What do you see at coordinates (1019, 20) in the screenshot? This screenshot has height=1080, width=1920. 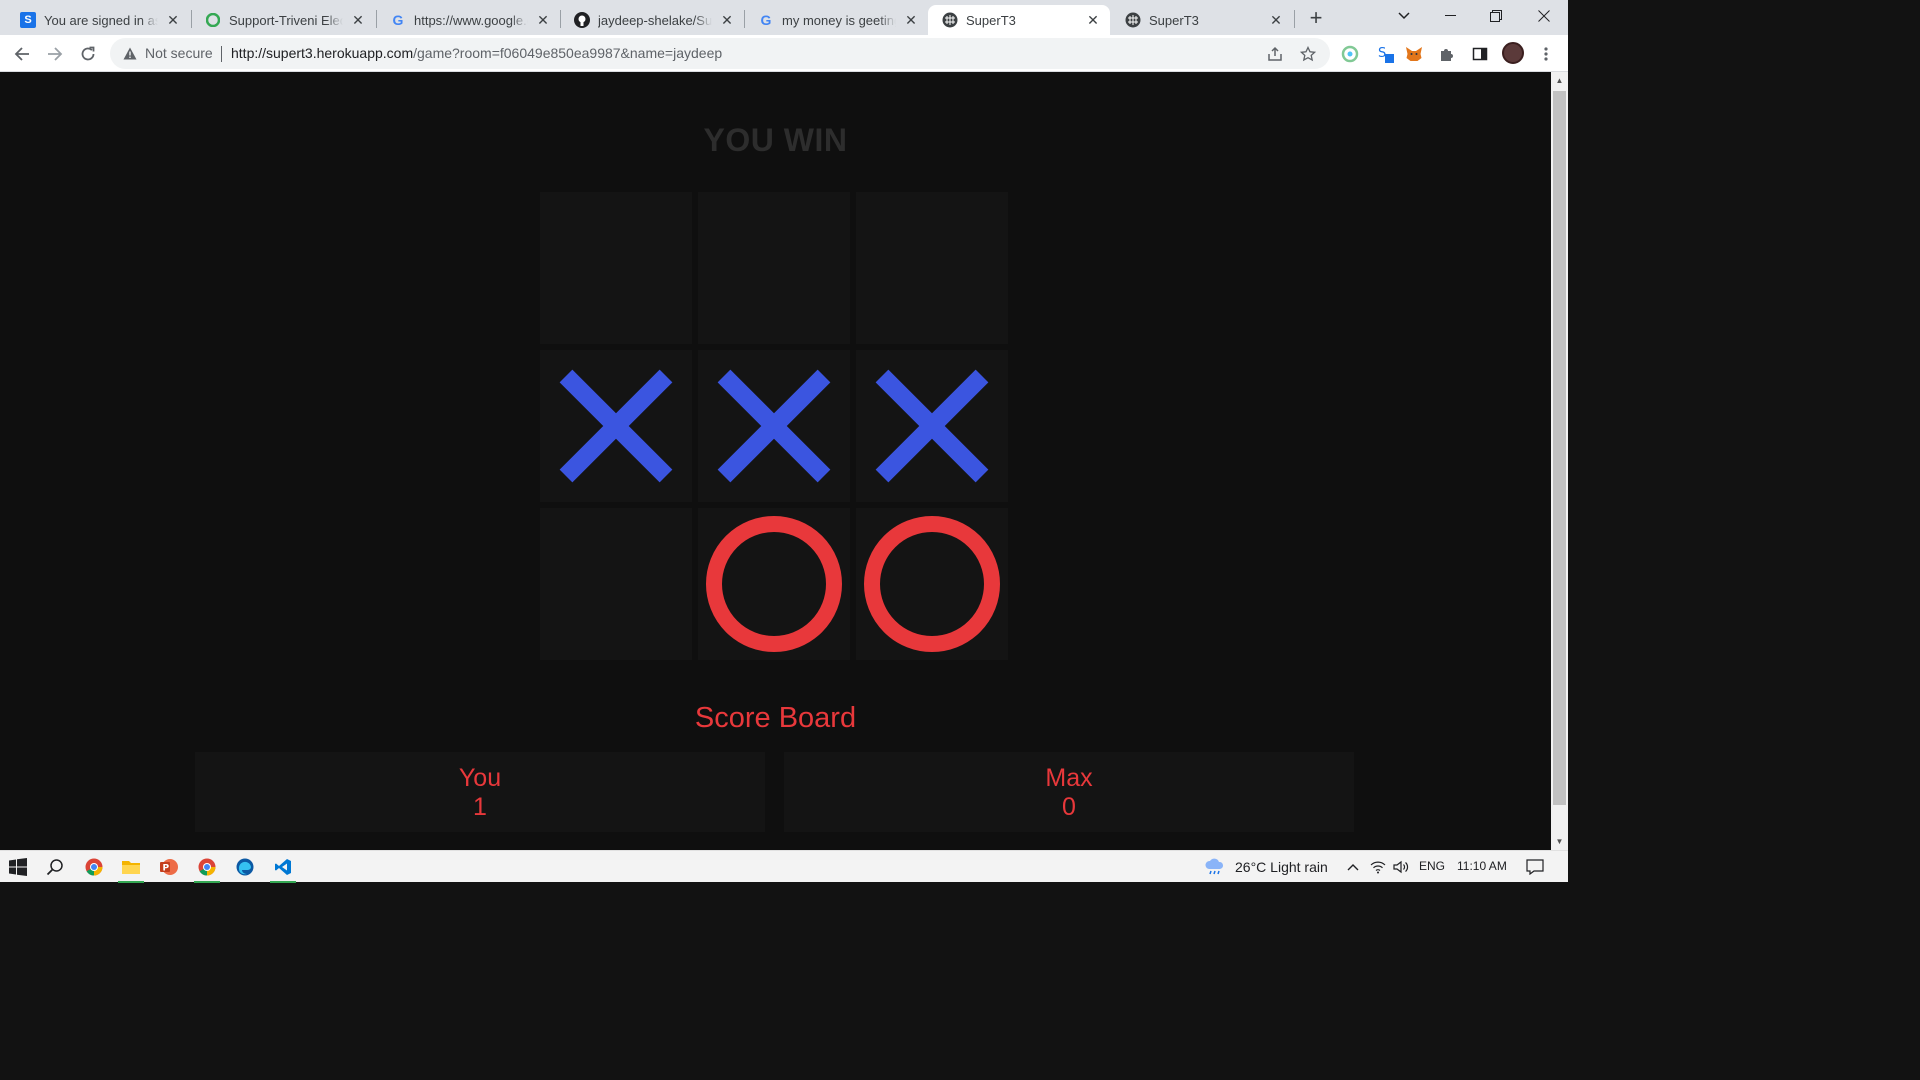 I see `browser-tab-active: SuperT3 ✕` at bounding box center [1019, 20].